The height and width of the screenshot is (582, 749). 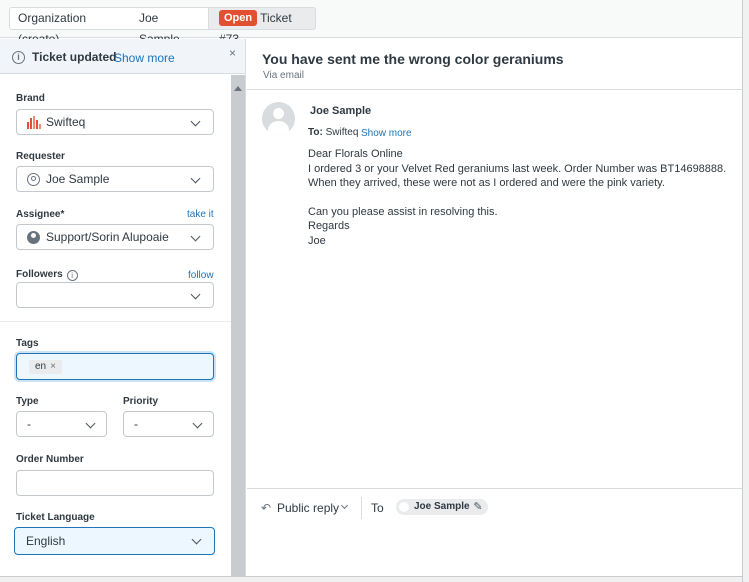 What do you see at coordinates (308, 508) in the screenshot?
I see `reply-mode-dropdown: Public reply` at bounding box center [308, 508].